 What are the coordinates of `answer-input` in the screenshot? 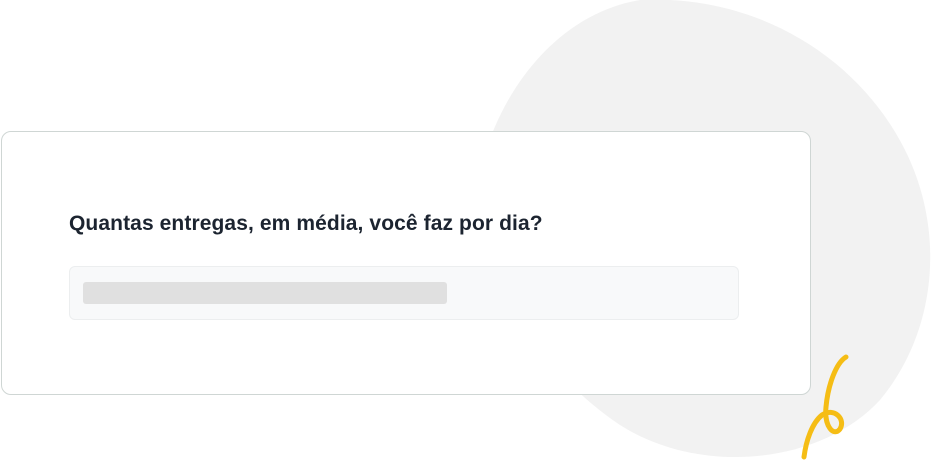 It's located at (404, 293).